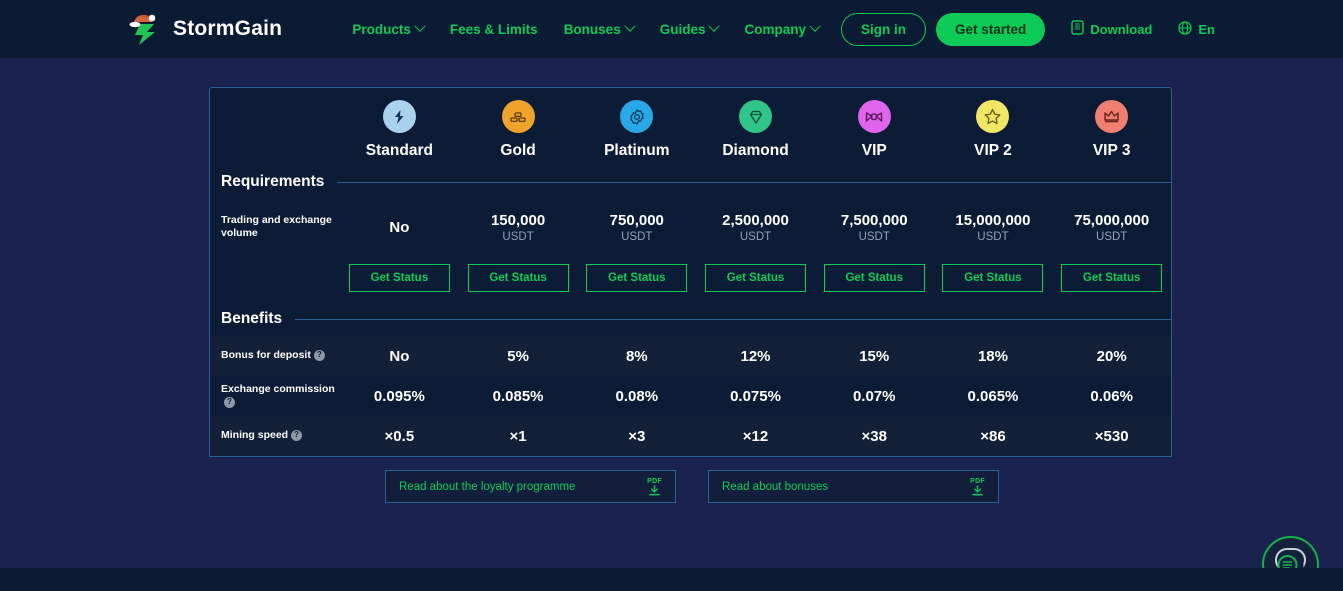  What do you see at coordinates (755, 220) in the screenshot?
I see `cell-value: 2,500,000` at bounding box center [755, 220].